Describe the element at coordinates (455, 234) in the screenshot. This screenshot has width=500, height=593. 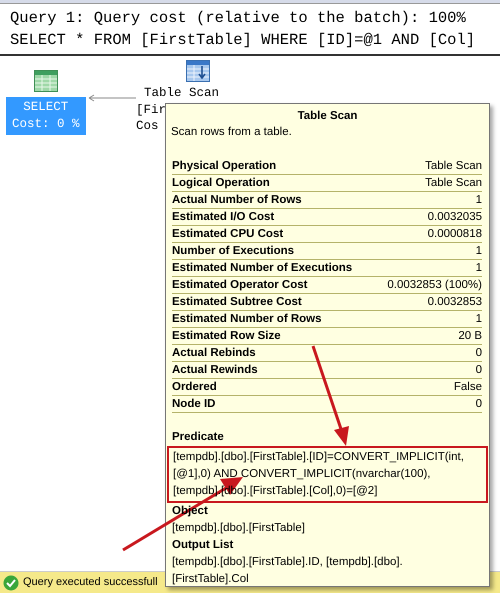
I see `property-value: 0.0000818` at that location.